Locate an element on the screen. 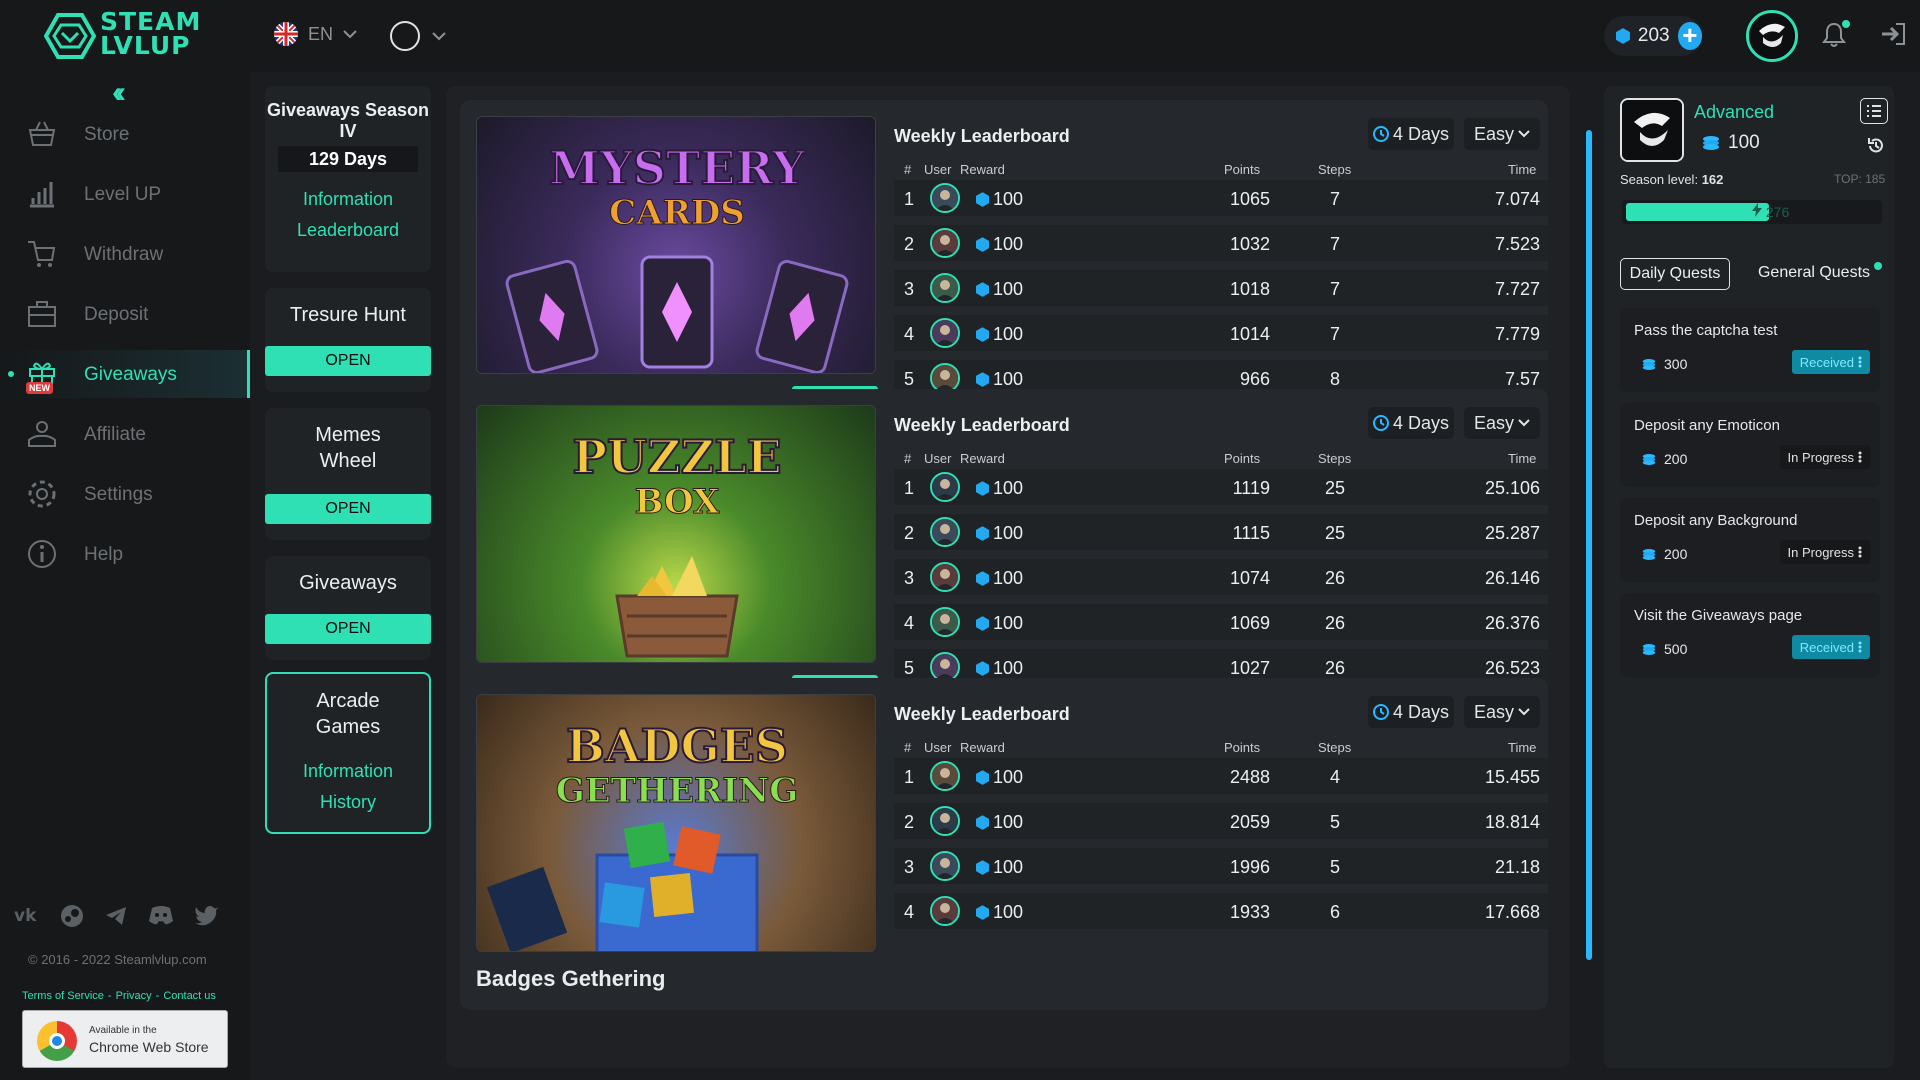 Image resolution: width=1920 pixels, height=1080 pixels. memes-wheel-open-button: OPEN is located at coordinates (348, 509).